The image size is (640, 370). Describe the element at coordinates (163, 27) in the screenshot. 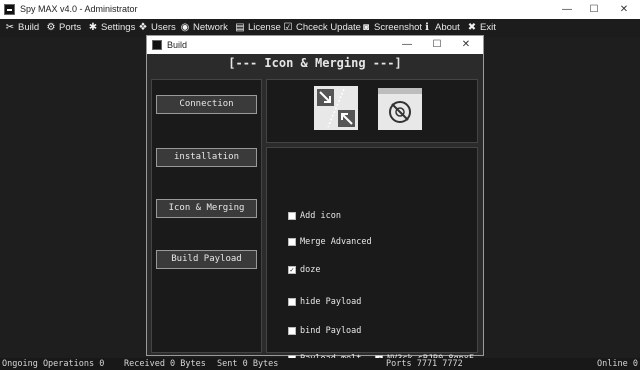

I see `menu-users-label: Users` at that location.